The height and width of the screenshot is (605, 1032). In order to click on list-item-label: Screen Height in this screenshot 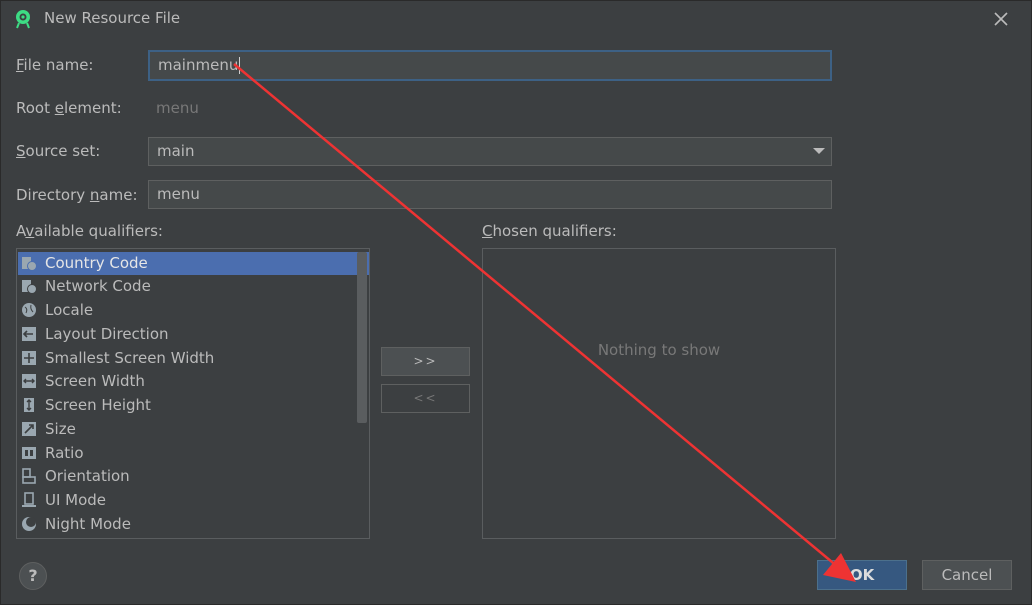, I will do `click(98, 405)`.